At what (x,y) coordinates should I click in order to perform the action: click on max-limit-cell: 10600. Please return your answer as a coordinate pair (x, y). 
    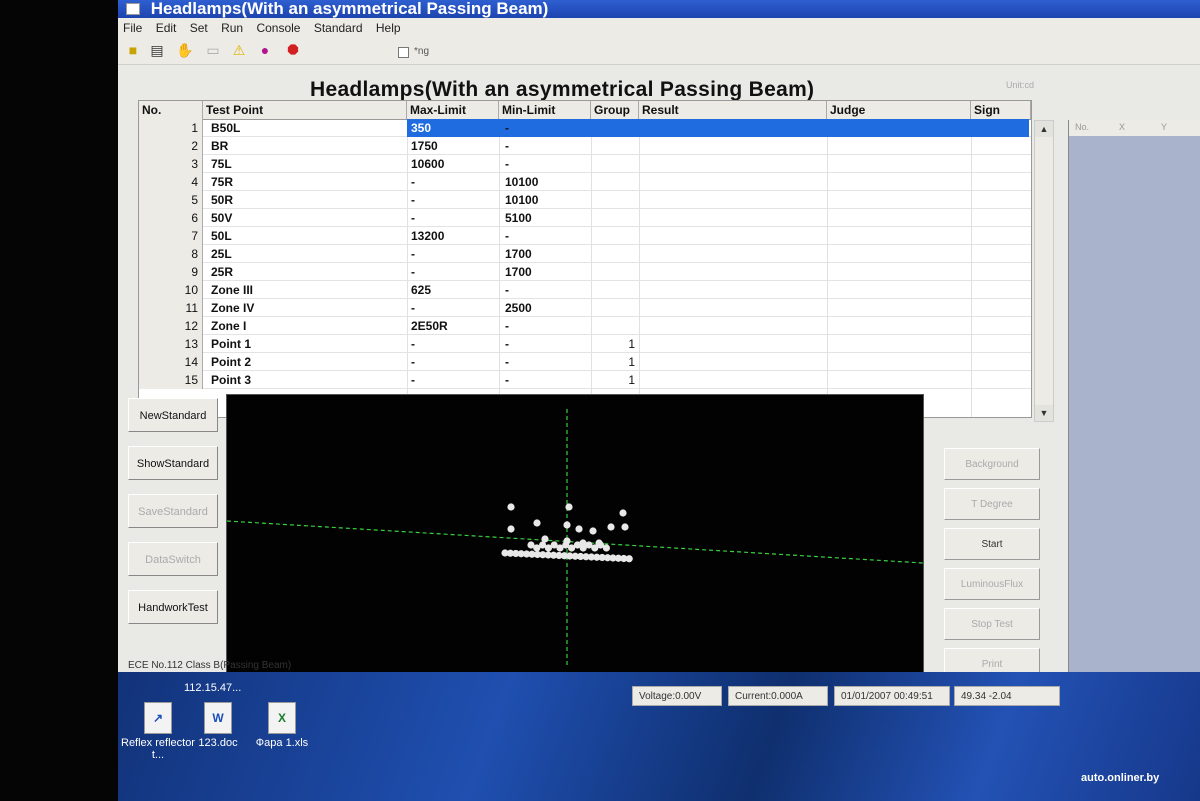
    Looking at the image, I should click on (455, 164).